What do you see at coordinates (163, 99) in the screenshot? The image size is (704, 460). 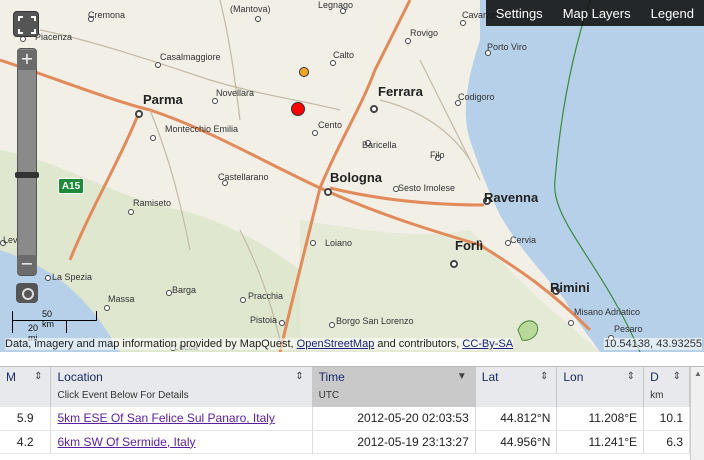 I see `city-label: Parma` at bounding box center [163, 99].